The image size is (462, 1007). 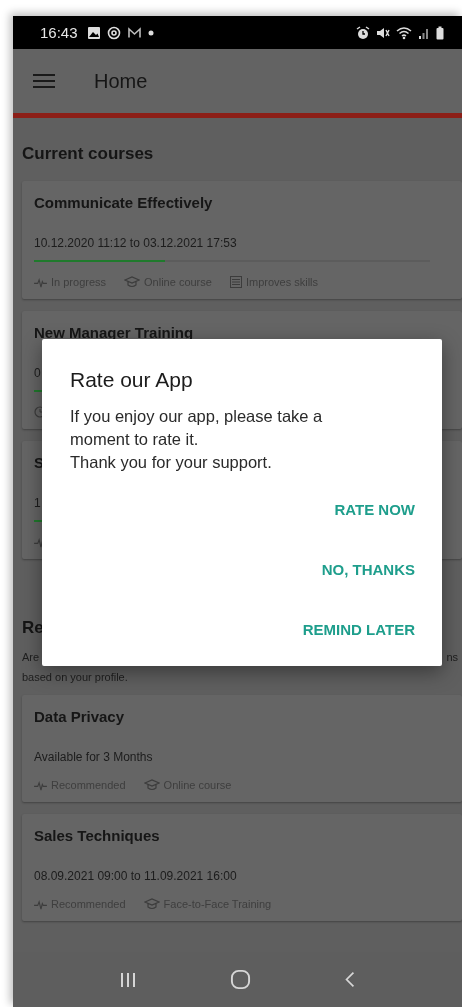 What do you see at coordinates (363, 32) in the screenshot?
I see `alarm-icon` at bounding box center [363, 32].